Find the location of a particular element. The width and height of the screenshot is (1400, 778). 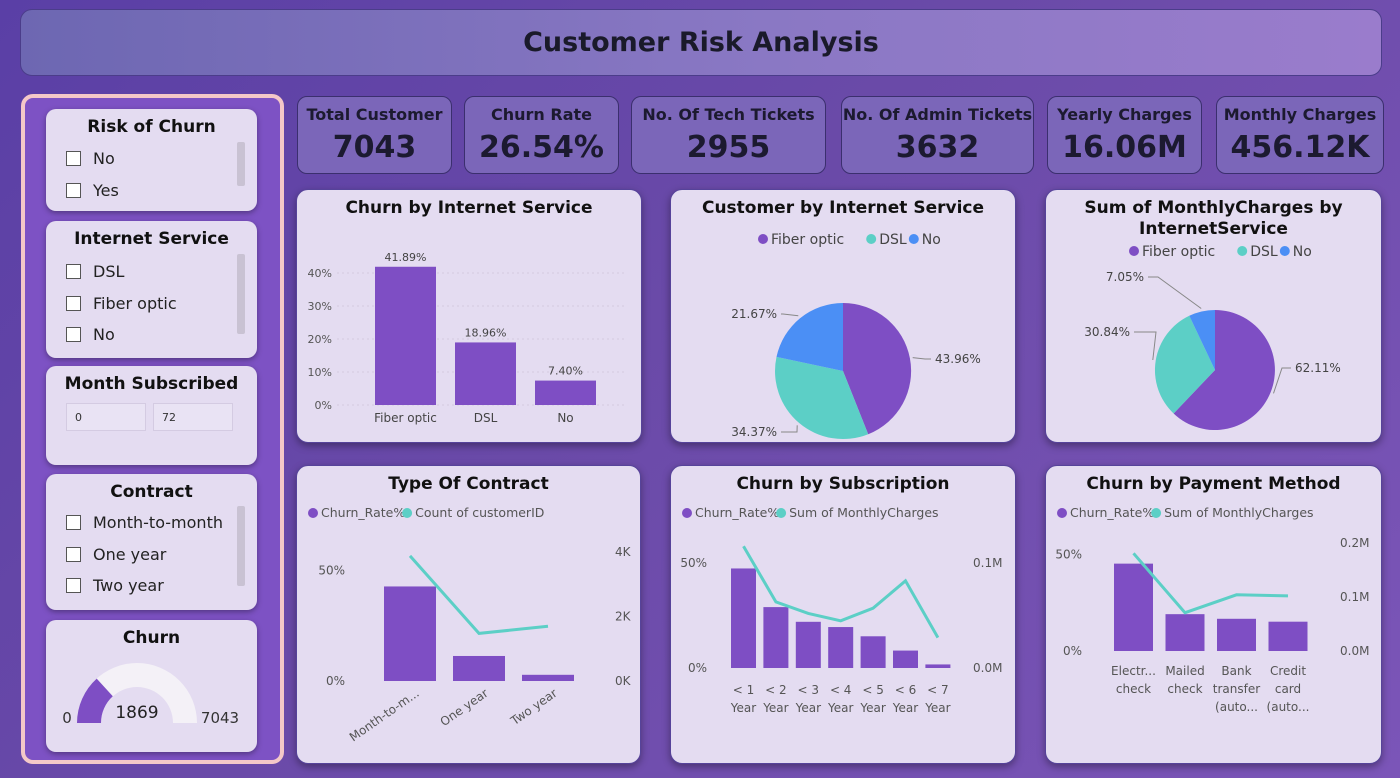

option-label: DSL is located at coordinates (109, 271).